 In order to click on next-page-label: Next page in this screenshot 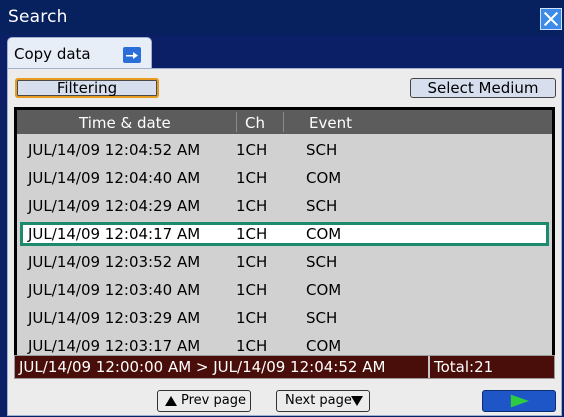, I will do `click(318, 400)`.